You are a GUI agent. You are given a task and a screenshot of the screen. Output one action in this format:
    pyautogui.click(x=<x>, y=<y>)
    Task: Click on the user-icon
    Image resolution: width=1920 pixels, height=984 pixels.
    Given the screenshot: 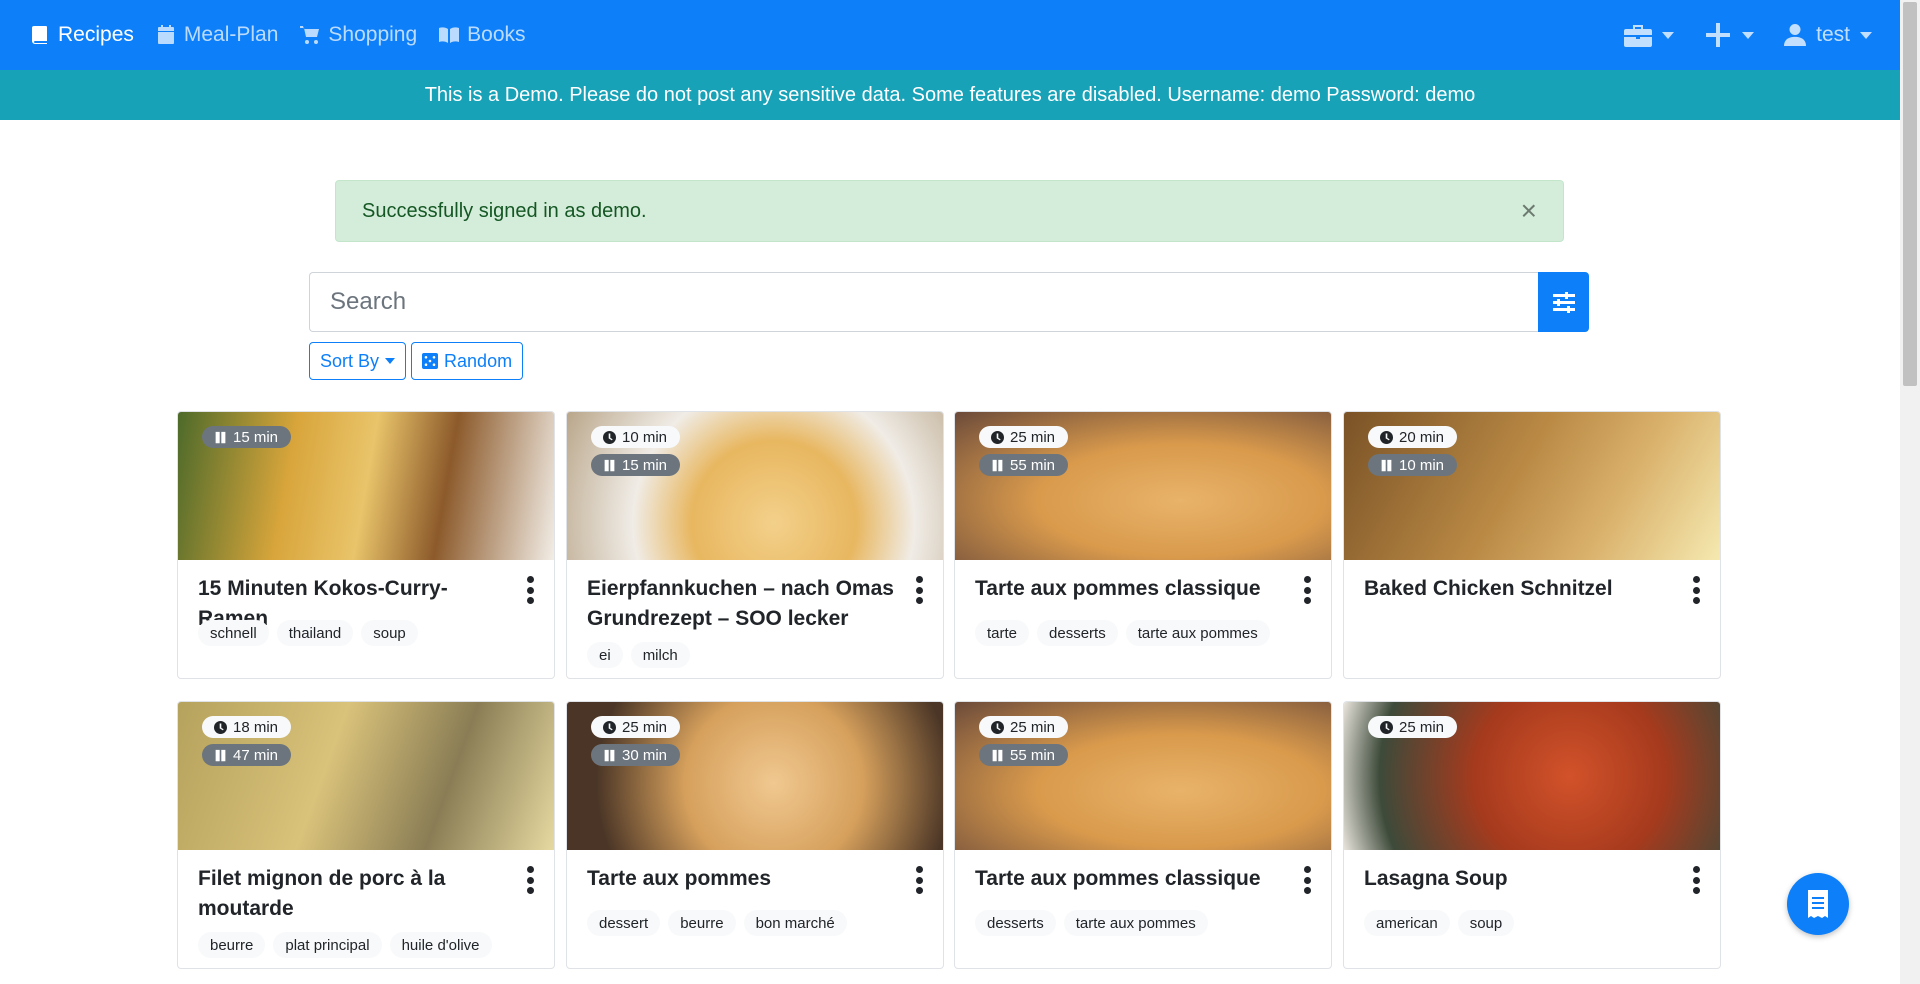 What is the action you would take?
    pyautogui.click(x=1795, y=35)
    